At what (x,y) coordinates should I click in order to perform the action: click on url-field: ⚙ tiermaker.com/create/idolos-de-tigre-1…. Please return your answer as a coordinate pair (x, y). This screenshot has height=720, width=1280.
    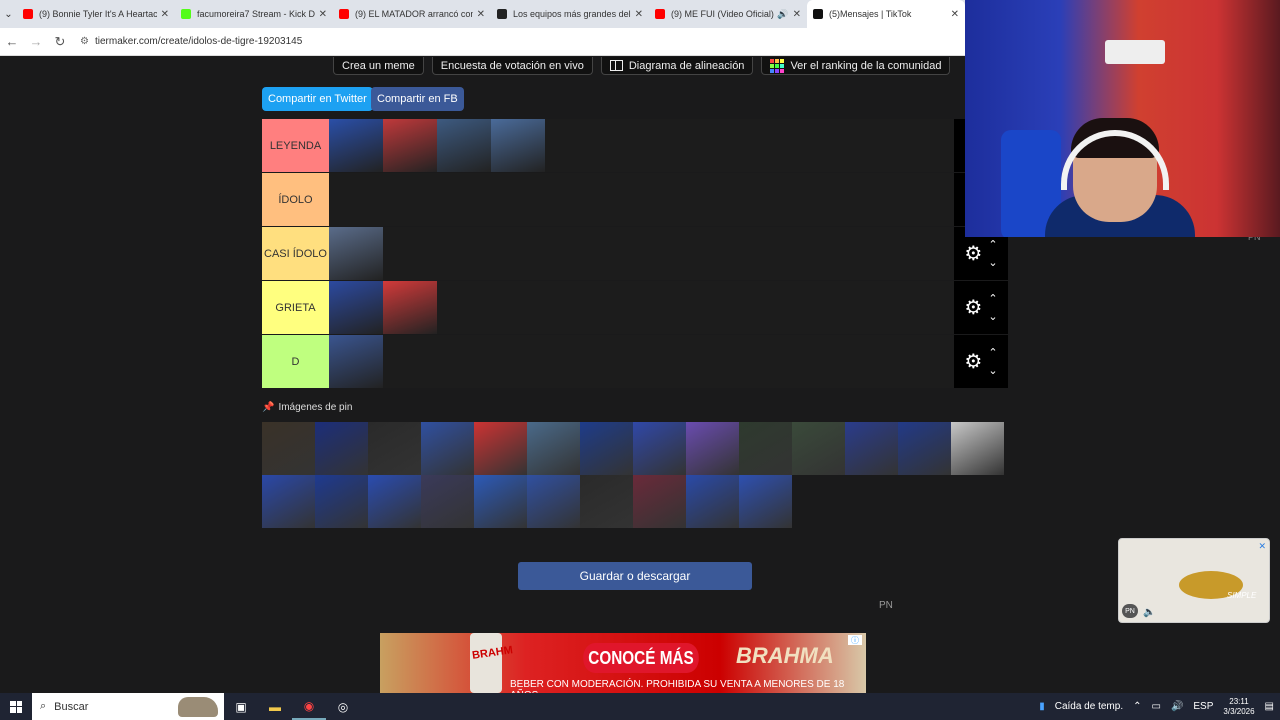
    Looking at the image, I should click on (191, 41).